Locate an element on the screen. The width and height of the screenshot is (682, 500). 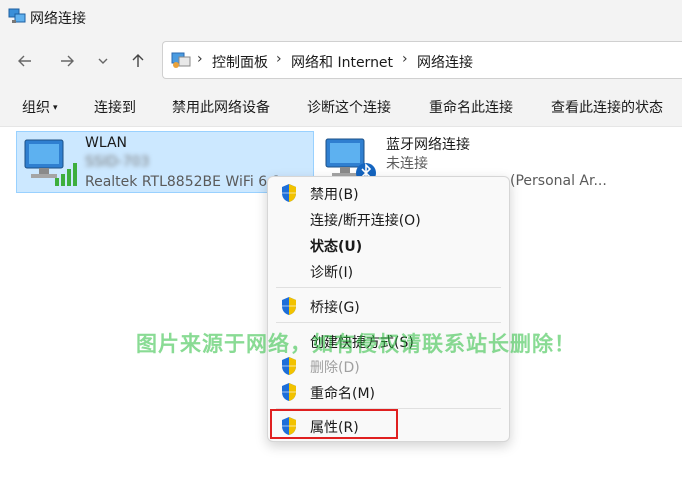
control-panel-icon is located at coordinates (181, 60).